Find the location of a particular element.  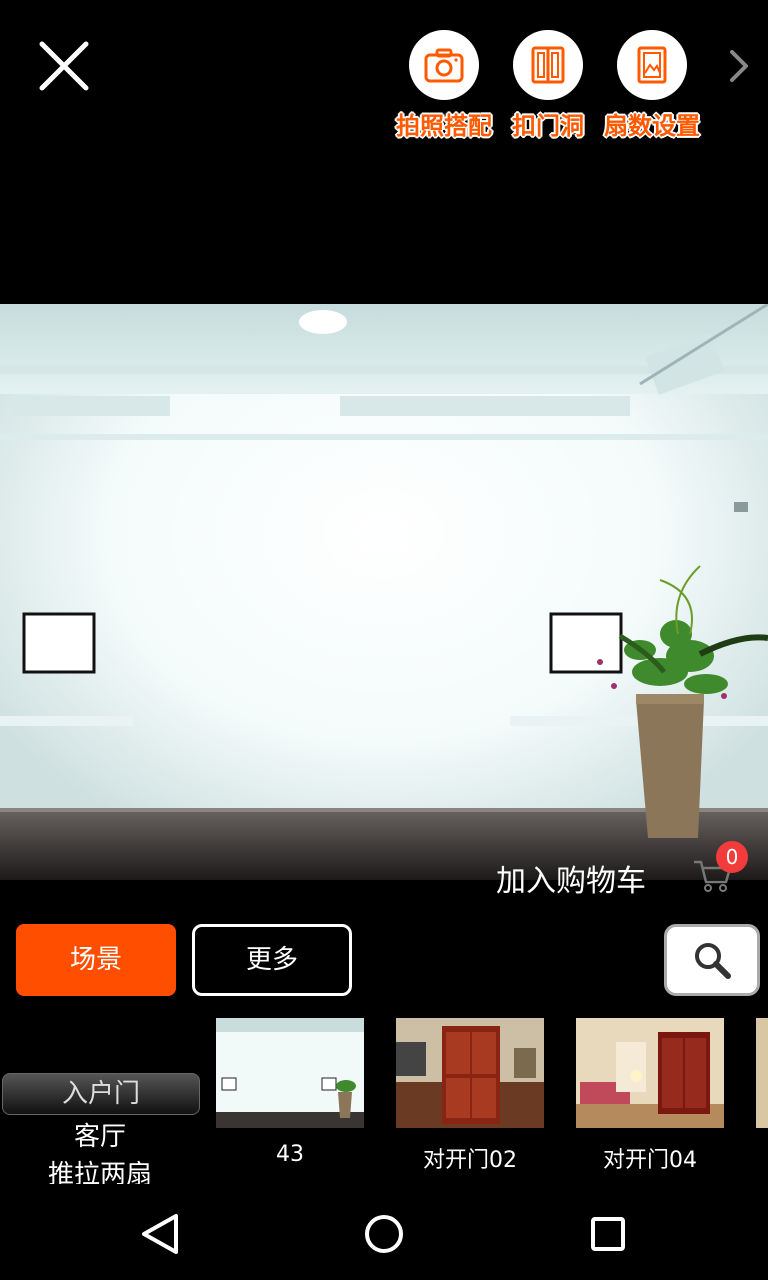

door-opening-label: 扣门洞 is located at coordinates (548, 126).